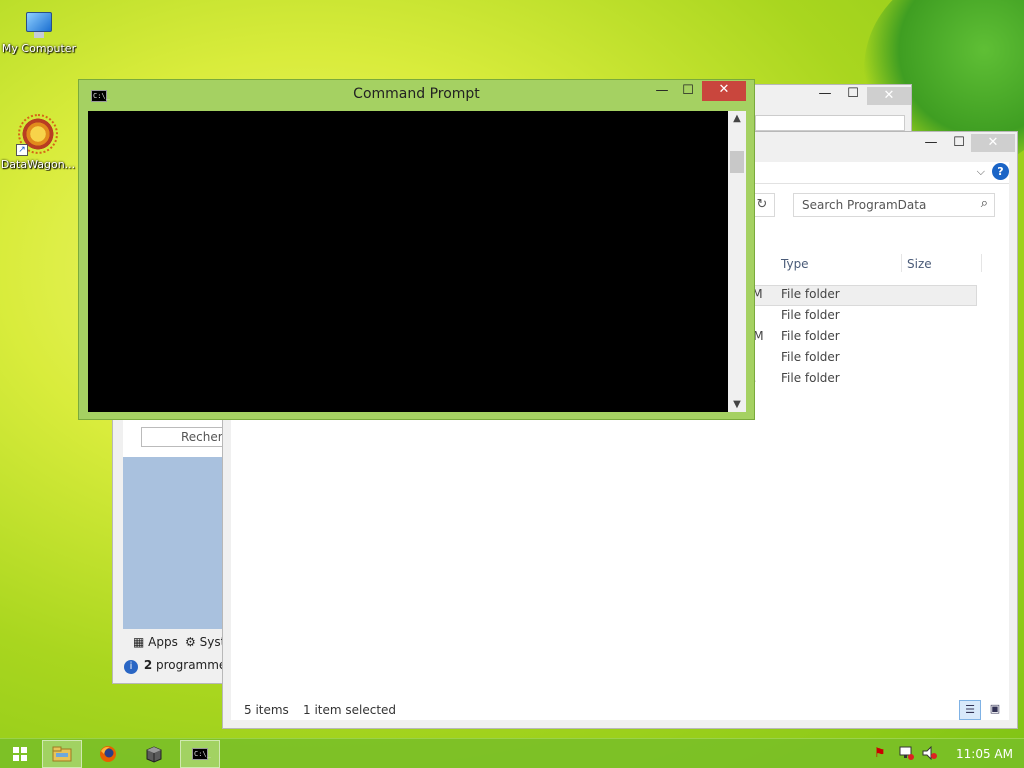 The image size is (1024, 768). I want to click on search-box: Search ProgramData ⌕, so click(894, 205).